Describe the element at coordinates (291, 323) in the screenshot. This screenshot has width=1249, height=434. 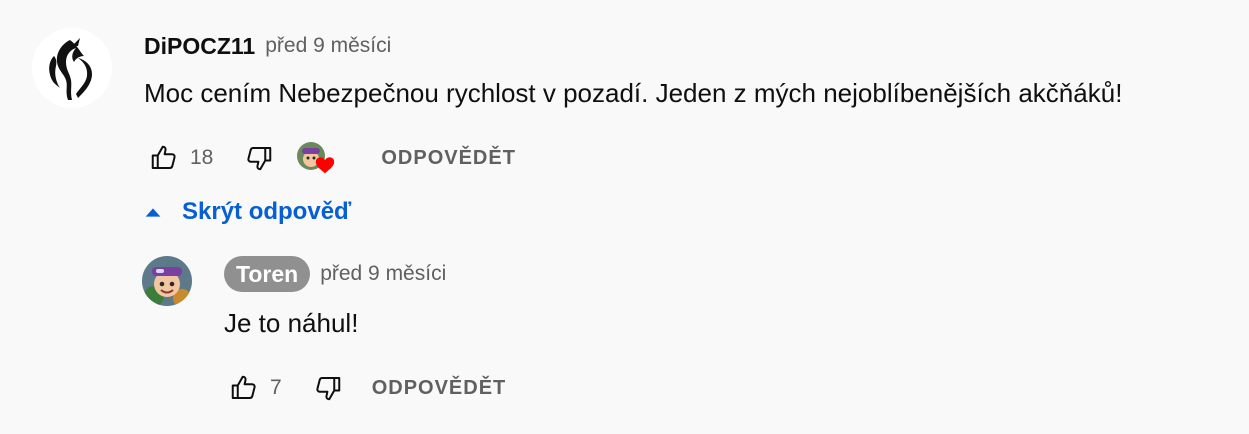
I see `reply-text: Je to náhul!` at that location.